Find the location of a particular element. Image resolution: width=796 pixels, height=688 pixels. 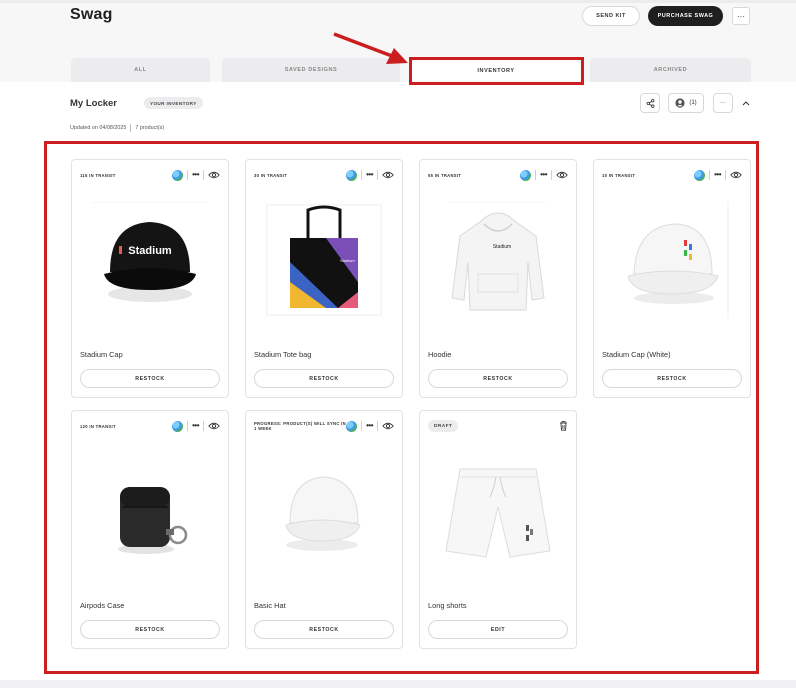

members-button: (1) is located at coordinates (686, 103).